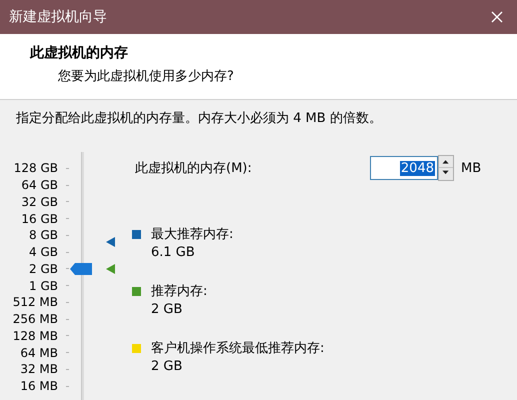  I want to click on page-title: 此虚拟机的内存, so click(79, 53).